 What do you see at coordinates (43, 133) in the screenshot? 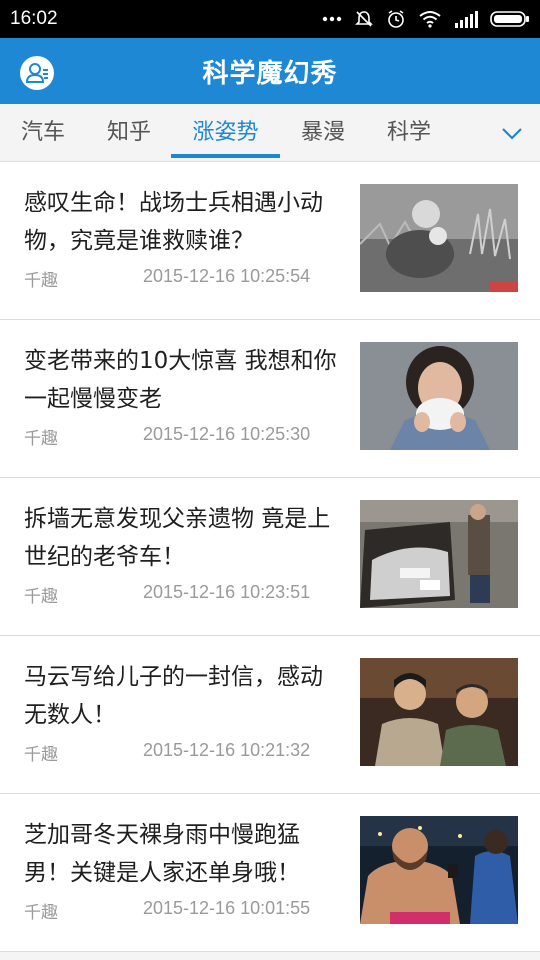
I see `tab-cars: 汽车` at bounding box center [43, 133].